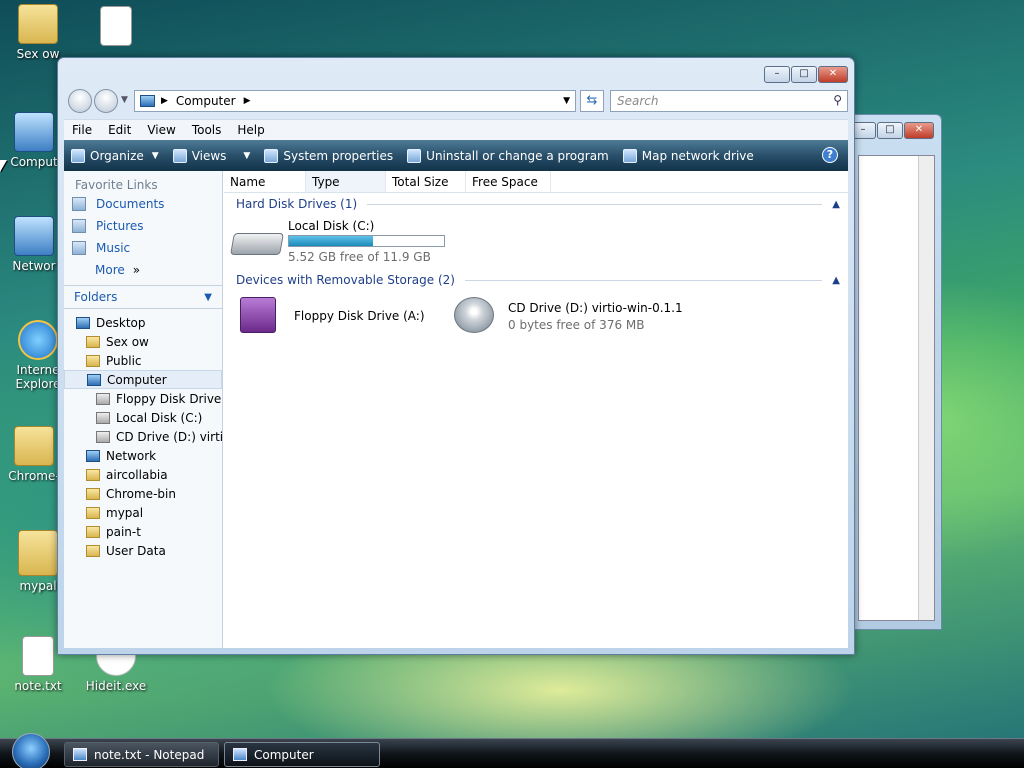  What do you see at coordinates (592, 101) in the screenshot?
I see `refresh-button: ⇆` at bounding box center [592, 101].